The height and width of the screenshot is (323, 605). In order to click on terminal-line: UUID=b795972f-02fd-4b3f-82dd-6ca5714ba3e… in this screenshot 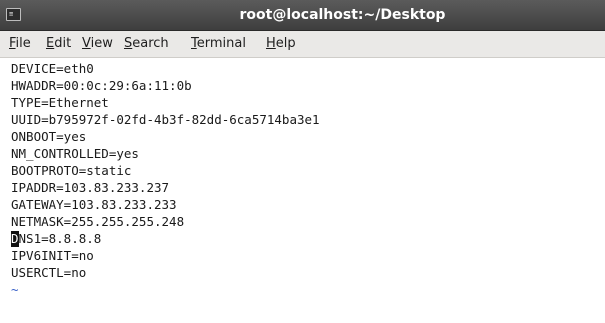, I will do `click(165, 119)`.